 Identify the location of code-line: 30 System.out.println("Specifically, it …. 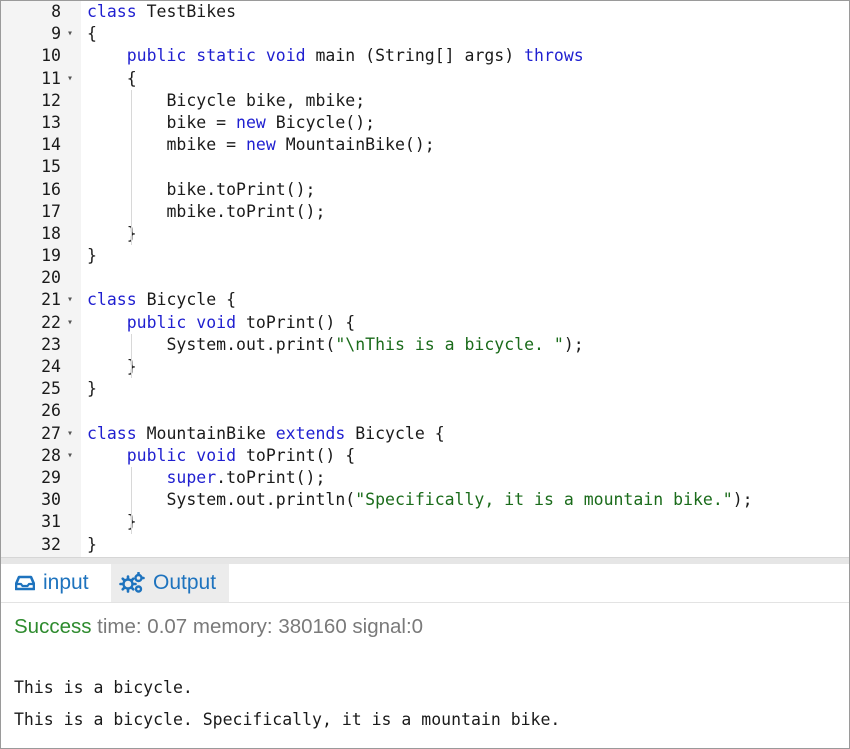
(425, 500).